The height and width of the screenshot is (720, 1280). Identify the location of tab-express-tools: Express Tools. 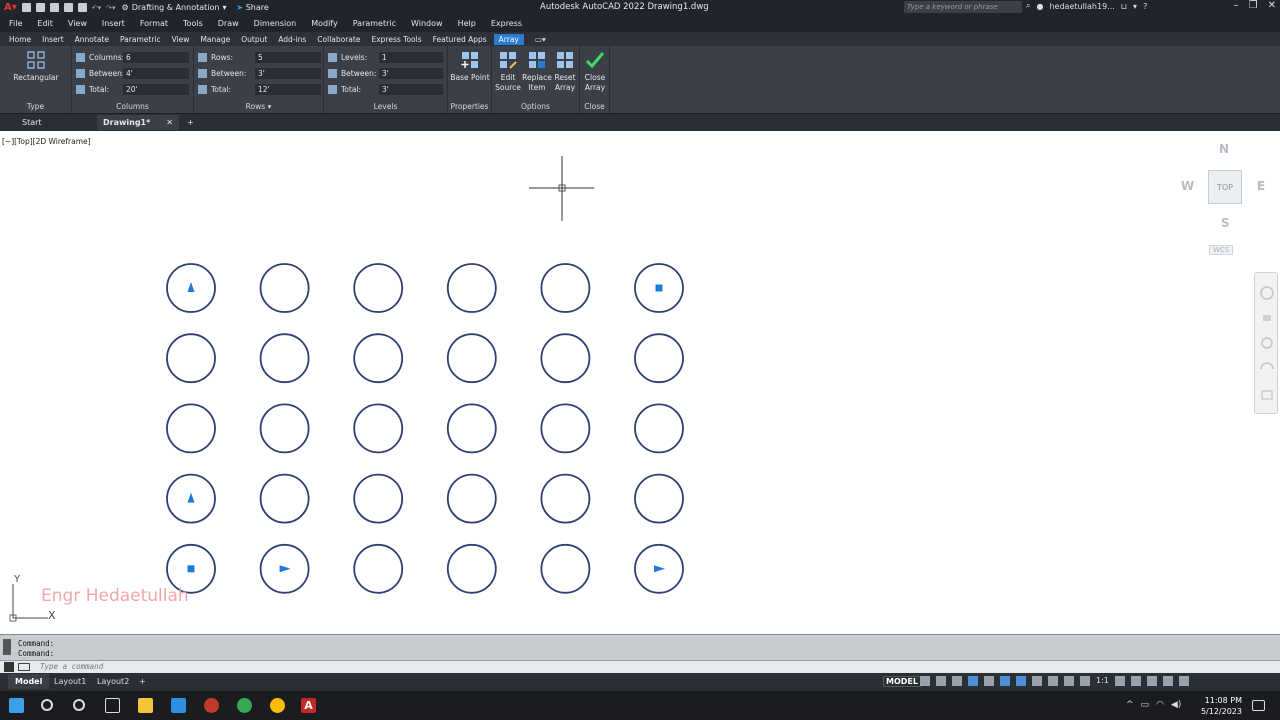
(396, 39).